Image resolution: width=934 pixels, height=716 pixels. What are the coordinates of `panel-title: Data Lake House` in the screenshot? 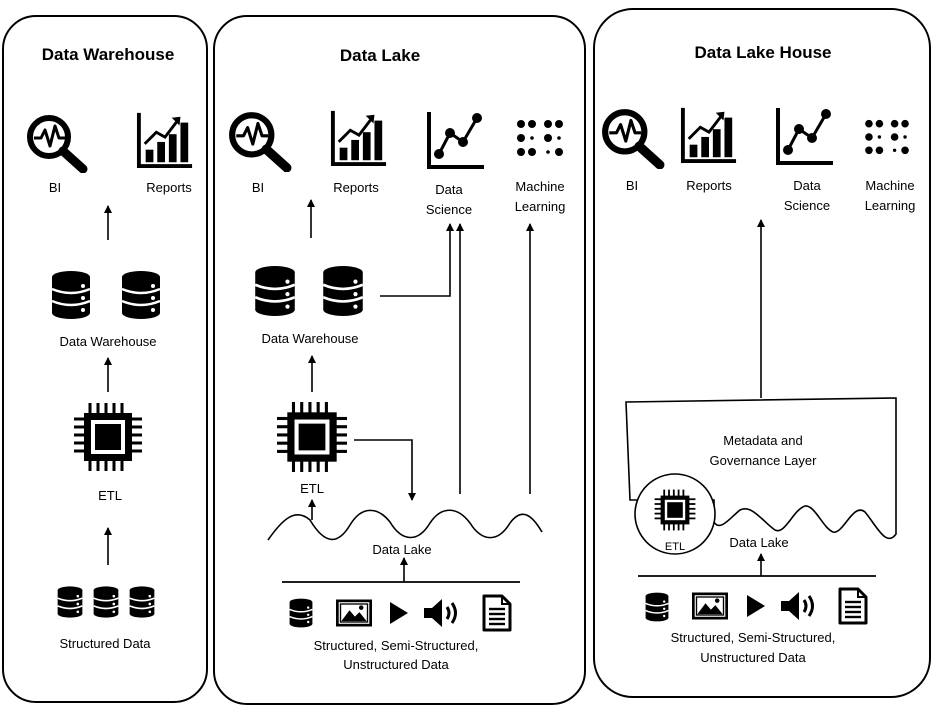 It's located at (763, 52).